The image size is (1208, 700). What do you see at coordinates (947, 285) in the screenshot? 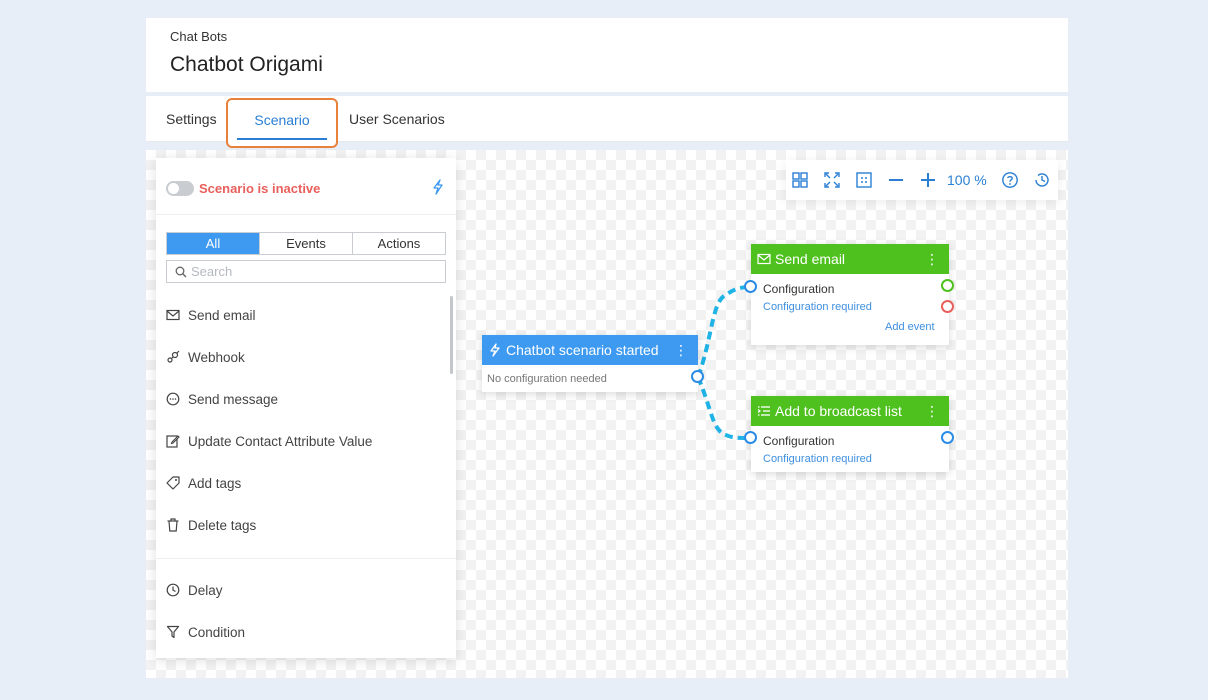
I see `success-port` at bounding box center [947, 285].